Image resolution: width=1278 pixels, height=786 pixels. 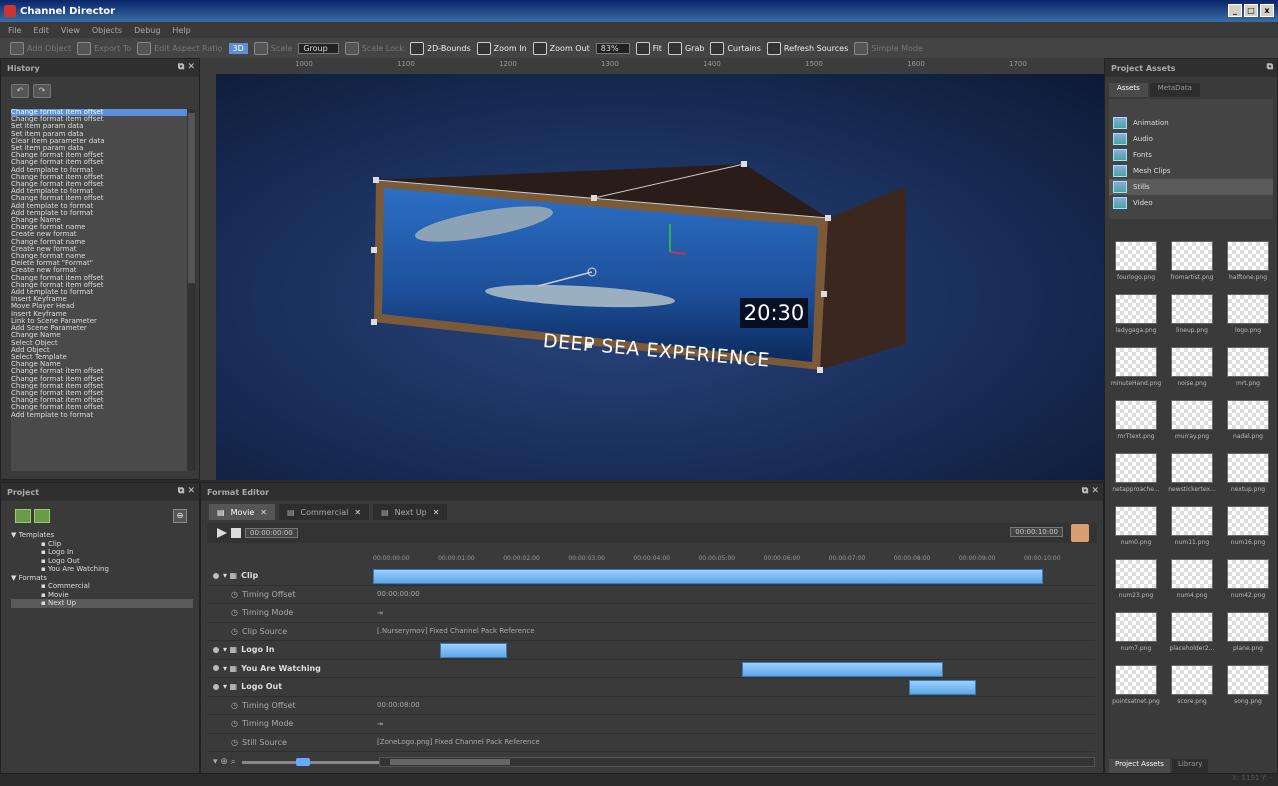 What do you see at coordinates (23, 516) in the screenshot?
I see `add-template-icon` at bounding box center [23, 516].